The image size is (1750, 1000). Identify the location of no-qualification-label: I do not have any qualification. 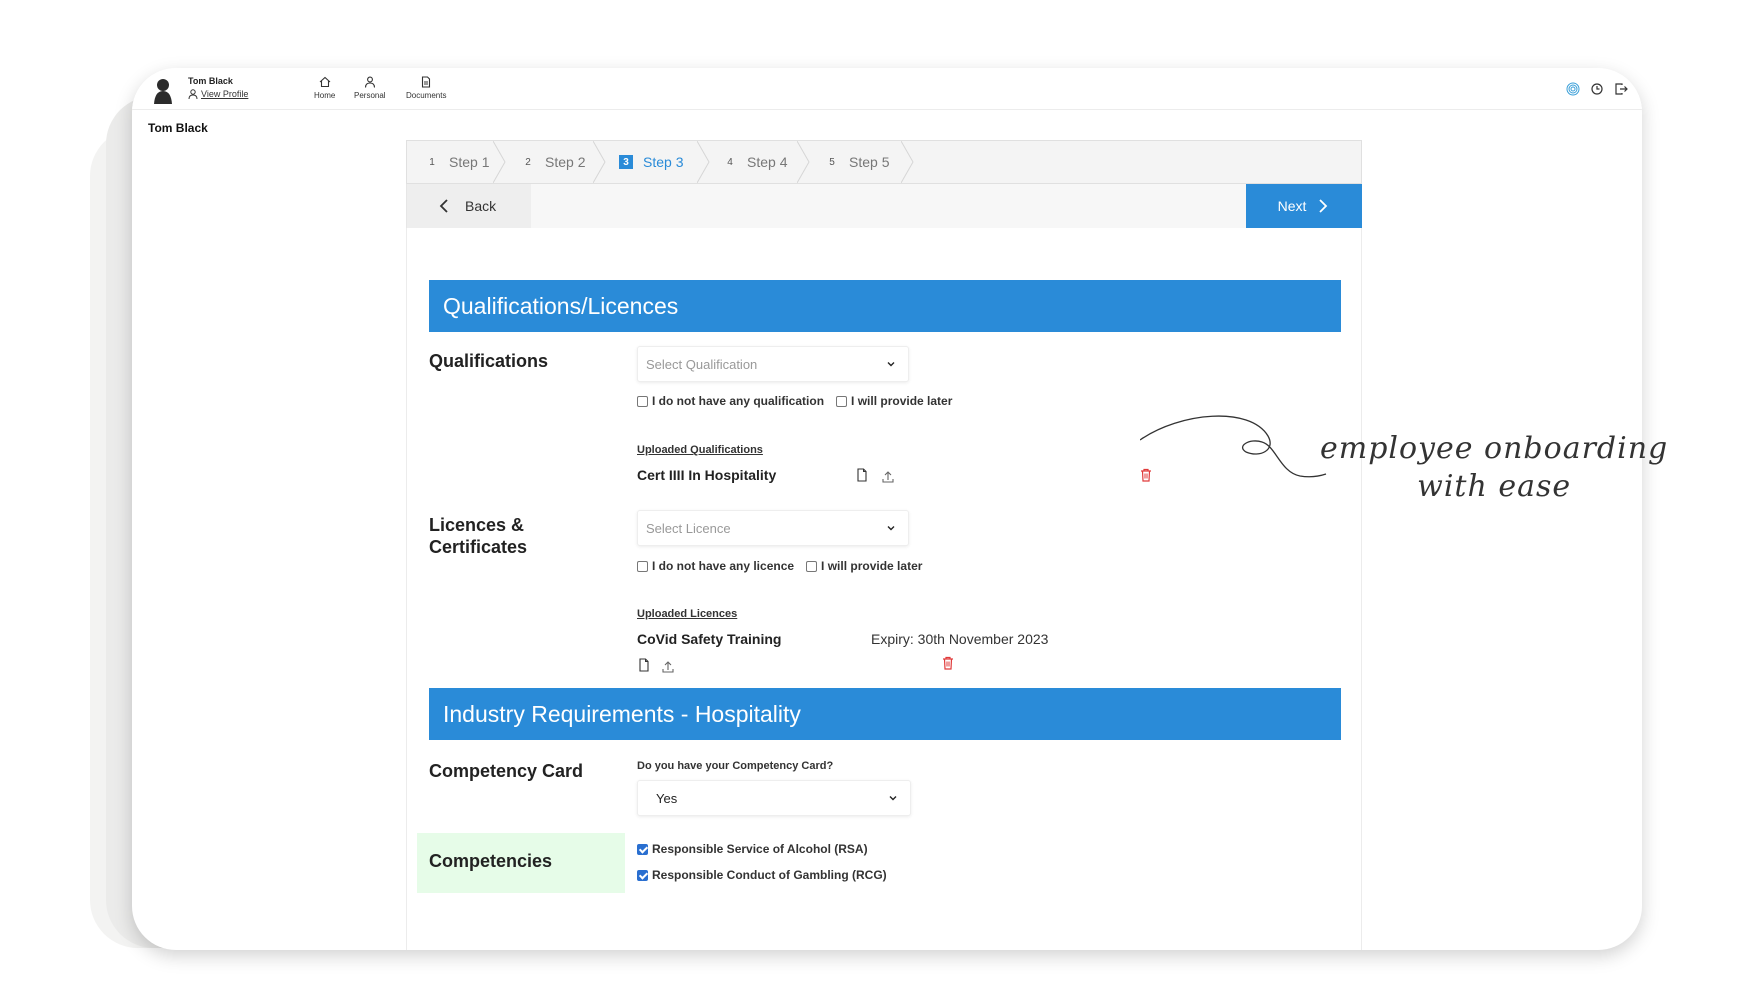
(738, 401).